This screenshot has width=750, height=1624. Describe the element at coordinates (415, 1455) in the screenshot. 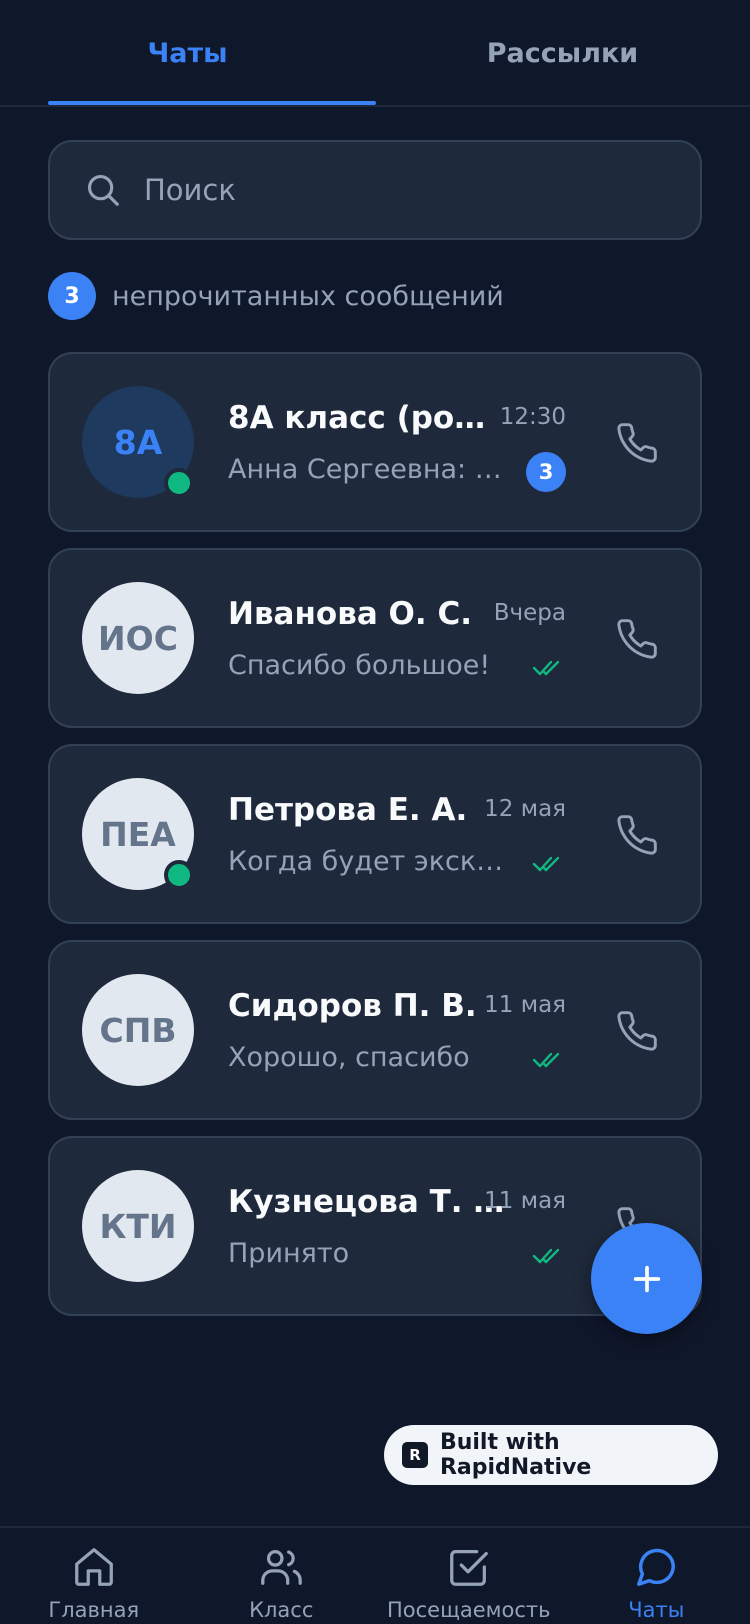

I see `rapidnative-logo-icon: R` at that location.